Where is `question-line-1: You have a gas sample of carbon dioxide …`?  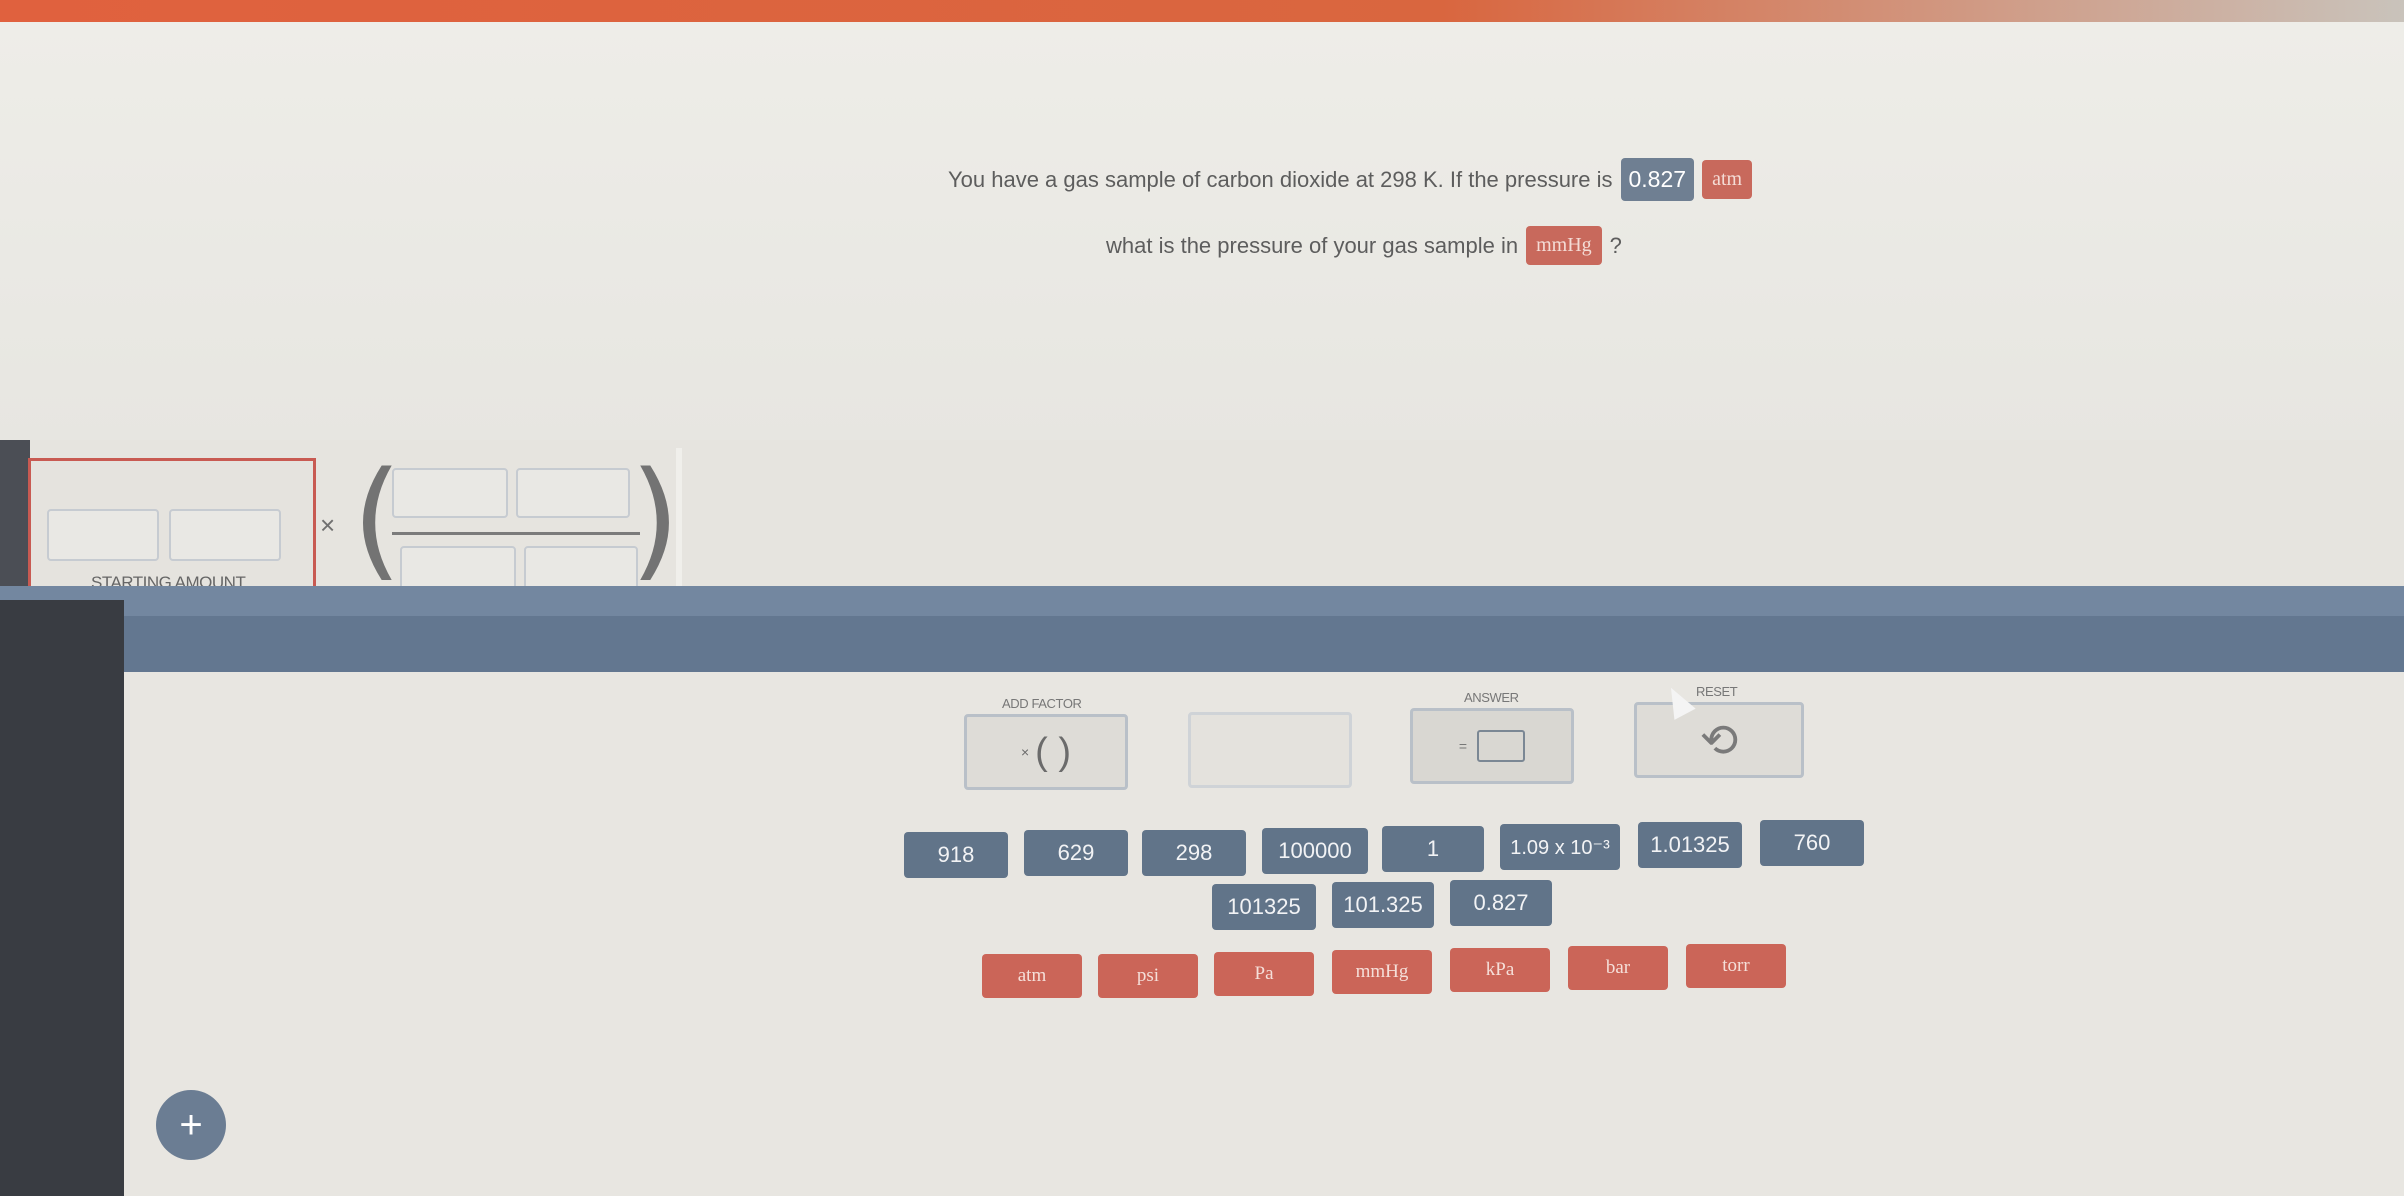 question-line-1: You have a gas sample of carbon dioxide … is located at coordinates (1350, 179).